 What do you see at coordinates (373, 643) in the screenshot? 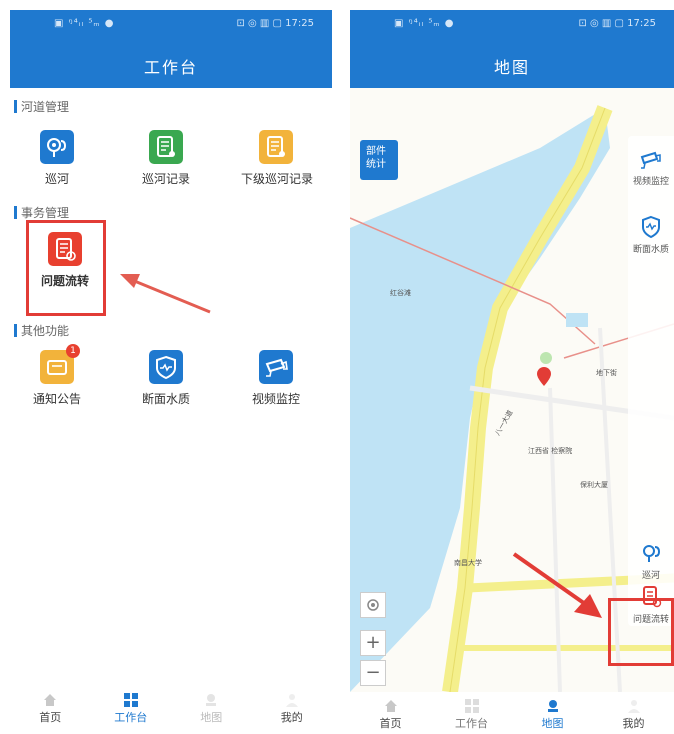
I see `zoom-in-button: +` at bounding box center [373, 643].